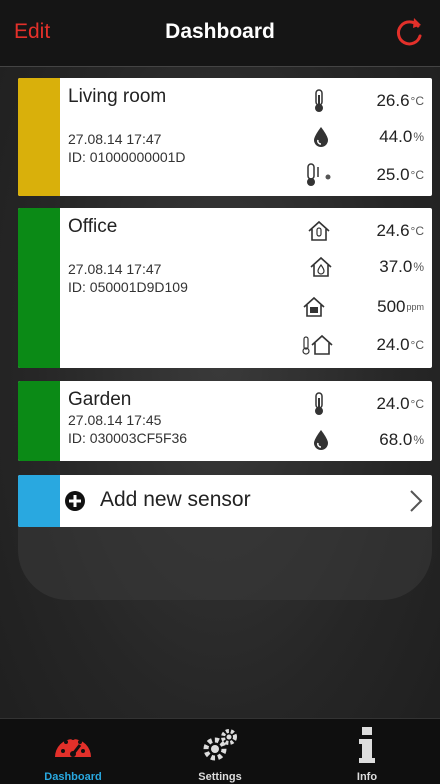 This screenshot has width=440, height=784. I want to click on tab-dashboard: Dashboard, so click(73, 751).